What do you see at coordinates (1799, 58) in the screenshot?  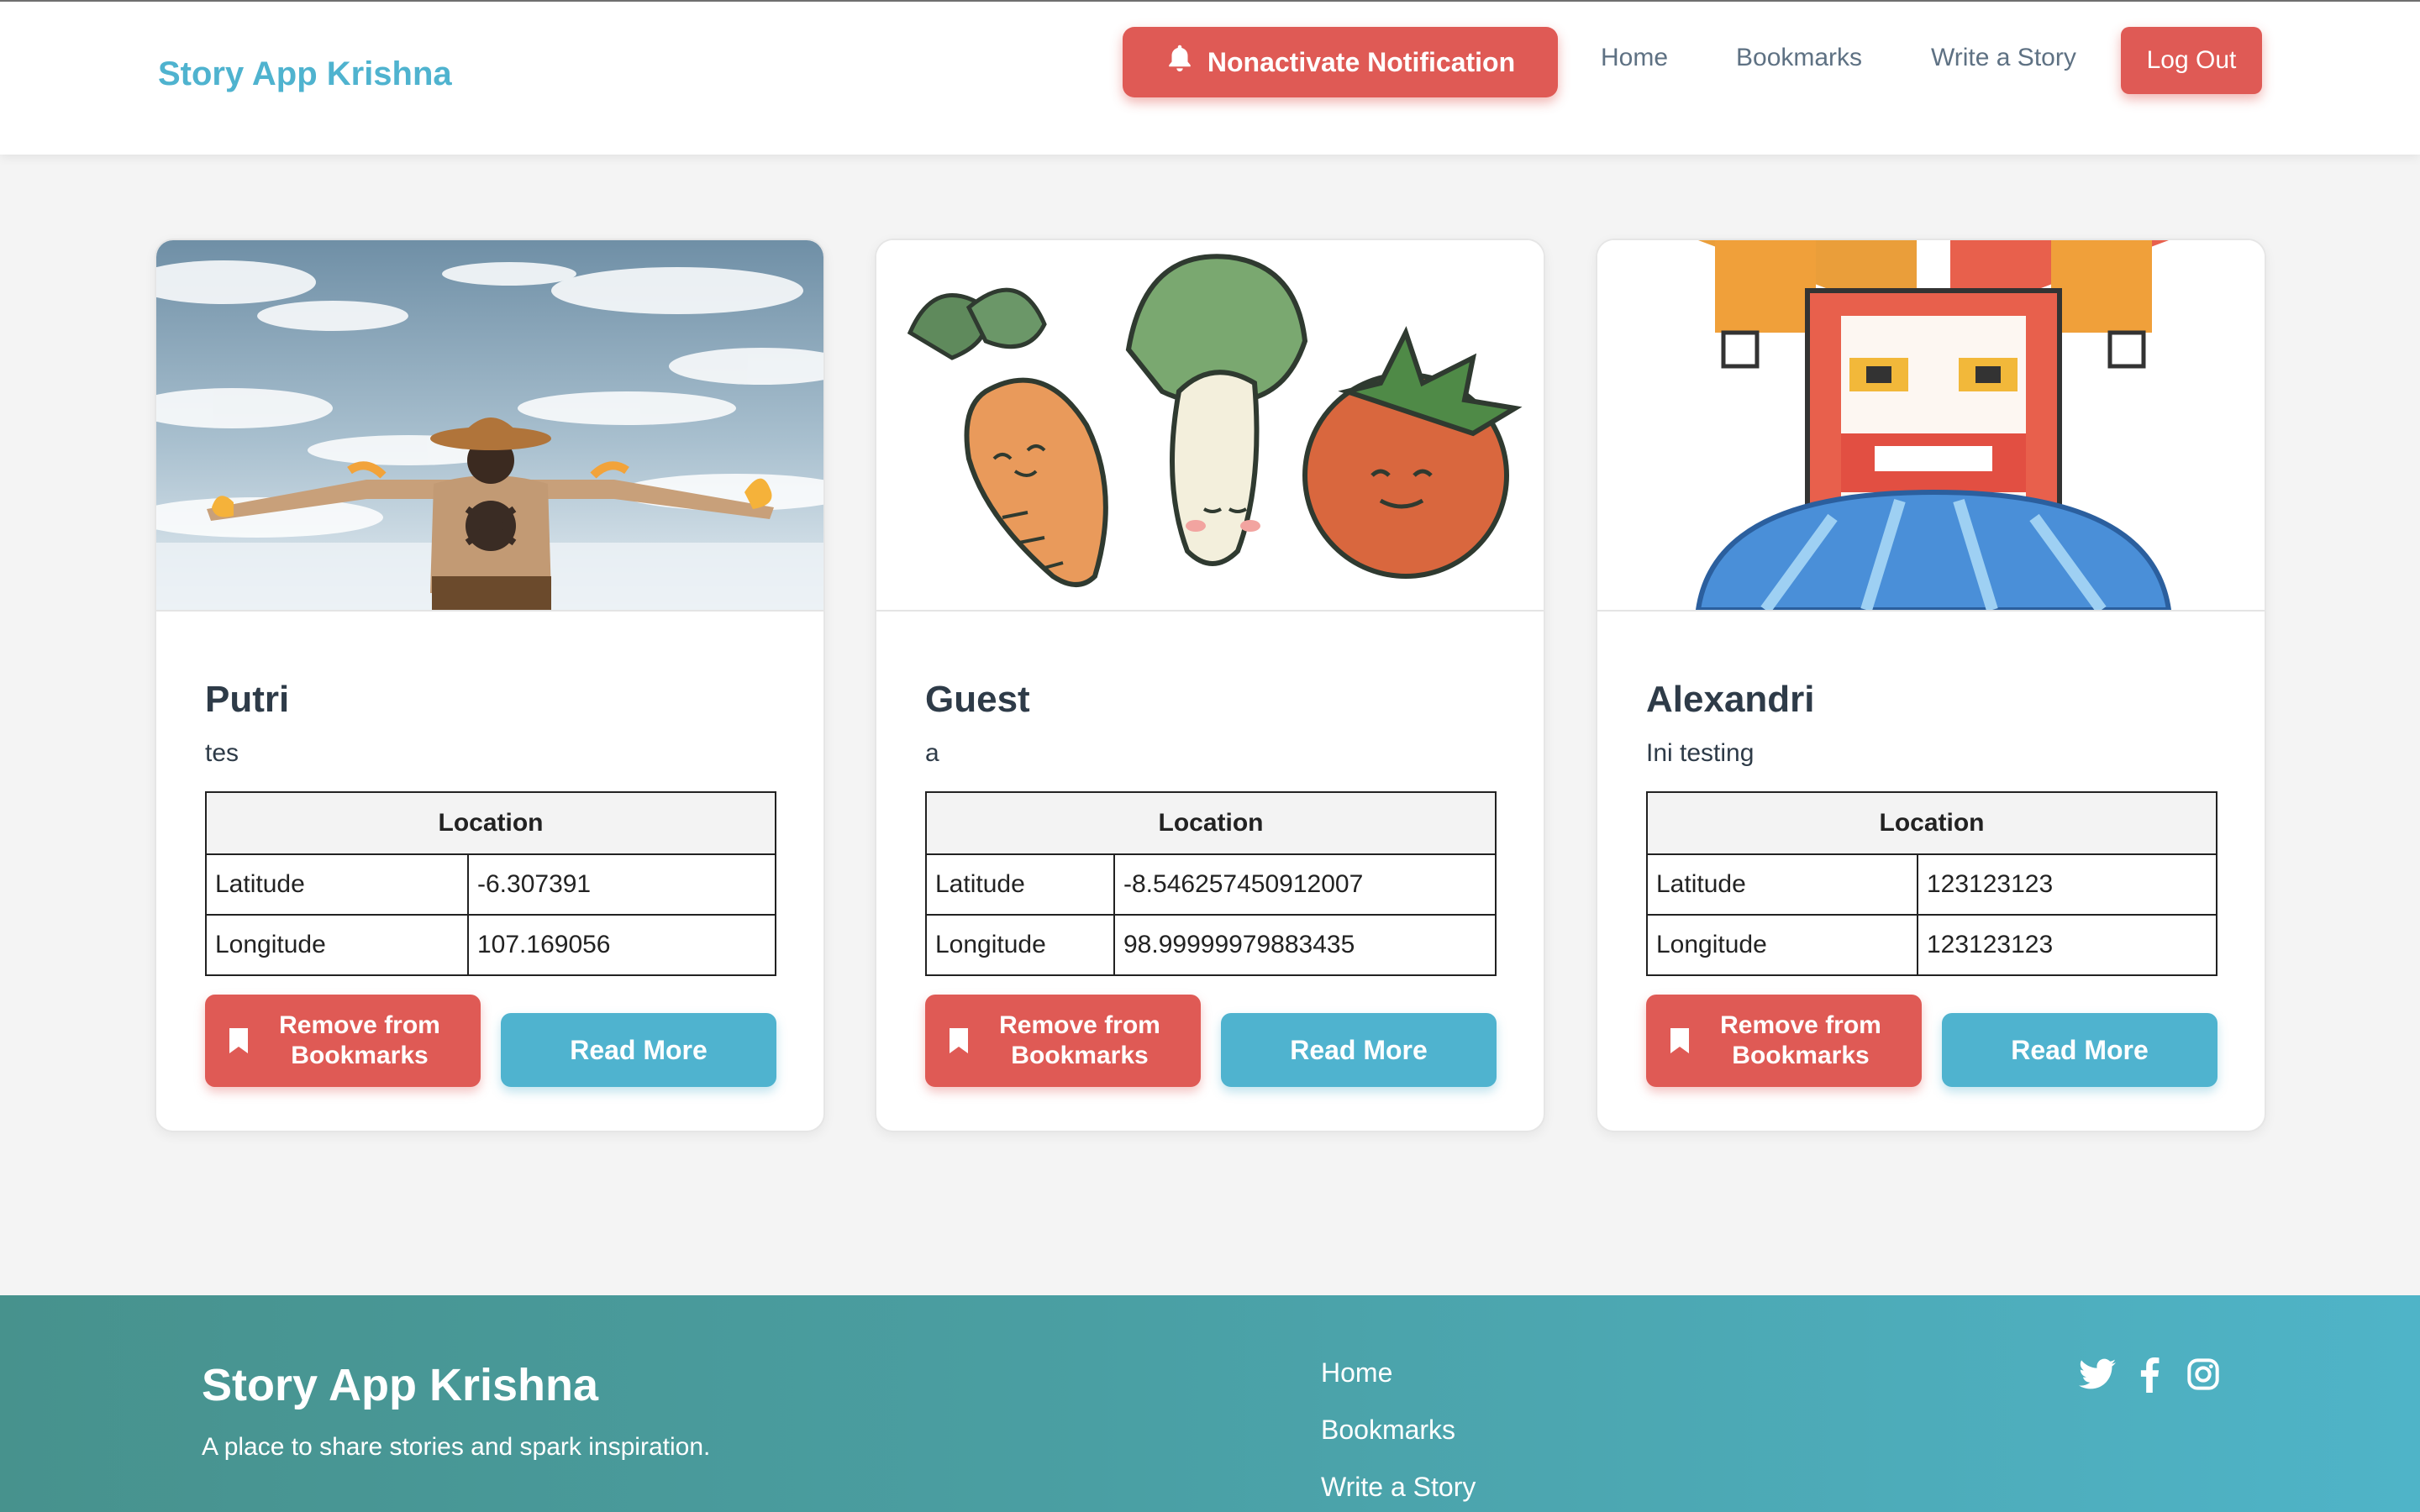 I see `nav-bookmarks-link: Bookmarks` at bounding box center [1799, 58].